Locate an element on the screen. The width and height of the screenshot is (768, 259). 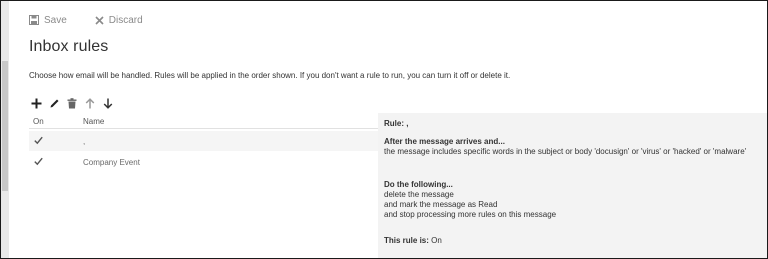
column-header-name: Name is located at coordinates (93, 121).